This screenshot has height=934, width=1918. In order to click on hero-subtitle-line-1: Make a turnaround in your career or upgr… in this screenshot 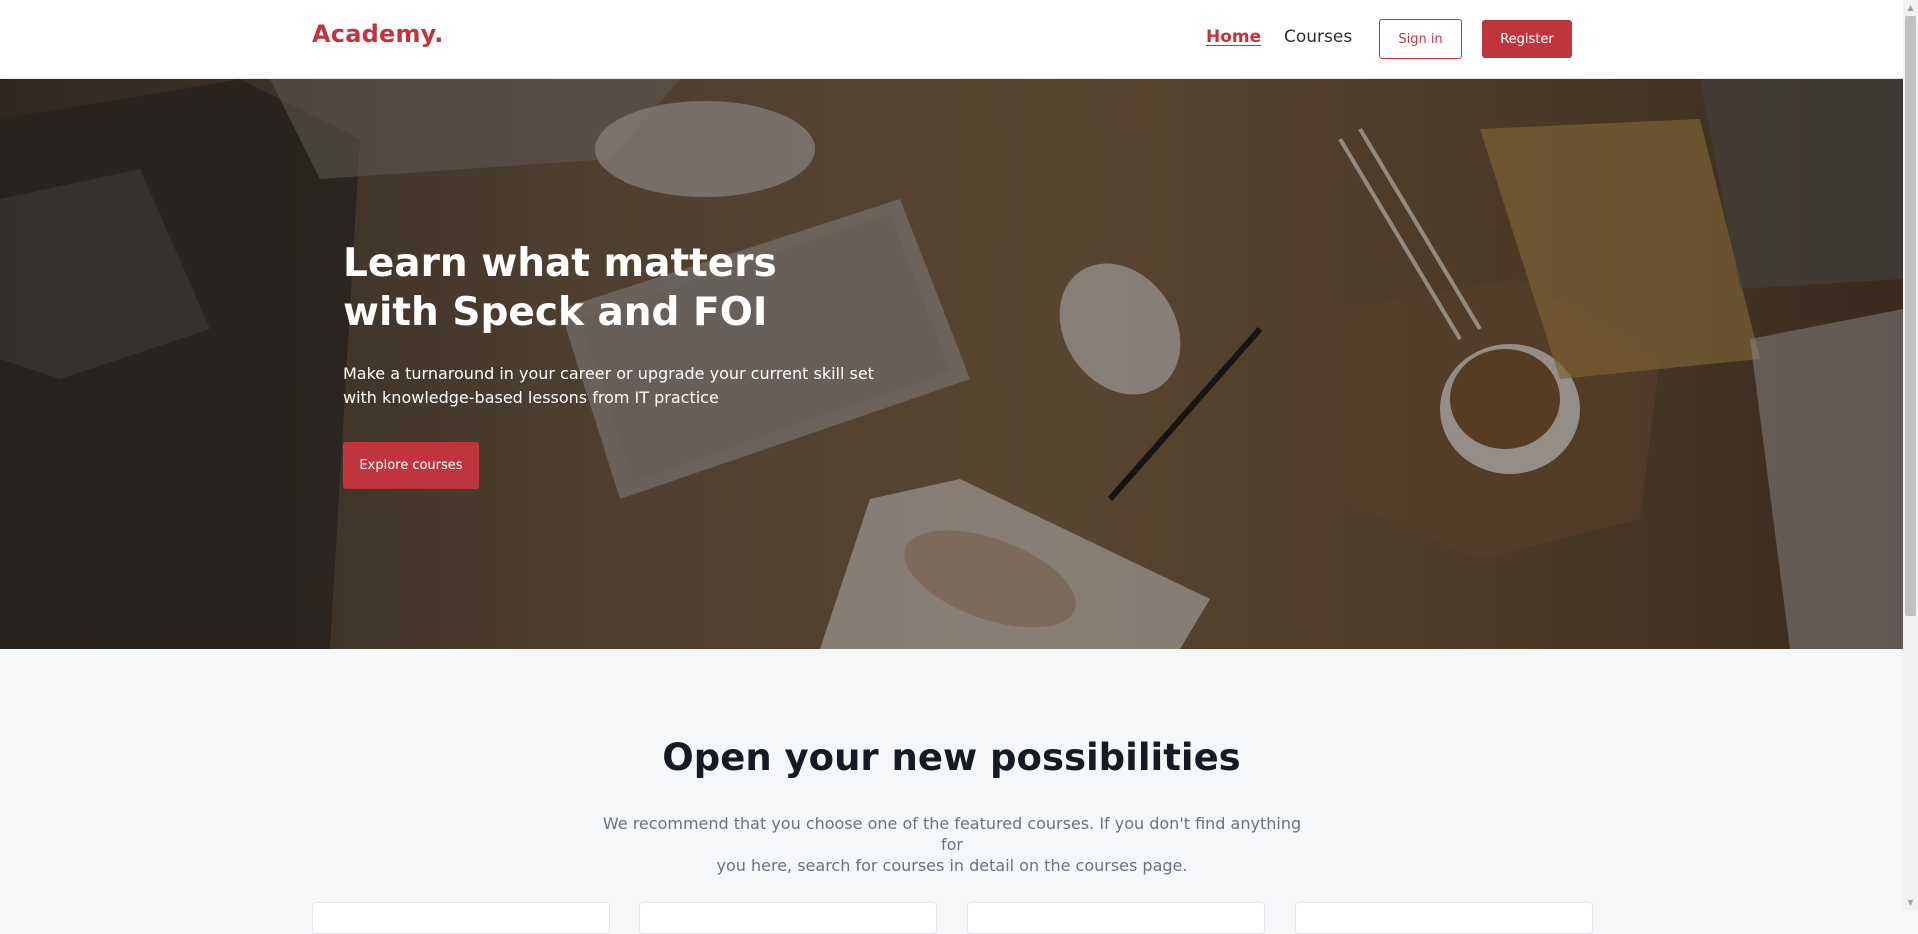, I will do `click(608, 373)`.